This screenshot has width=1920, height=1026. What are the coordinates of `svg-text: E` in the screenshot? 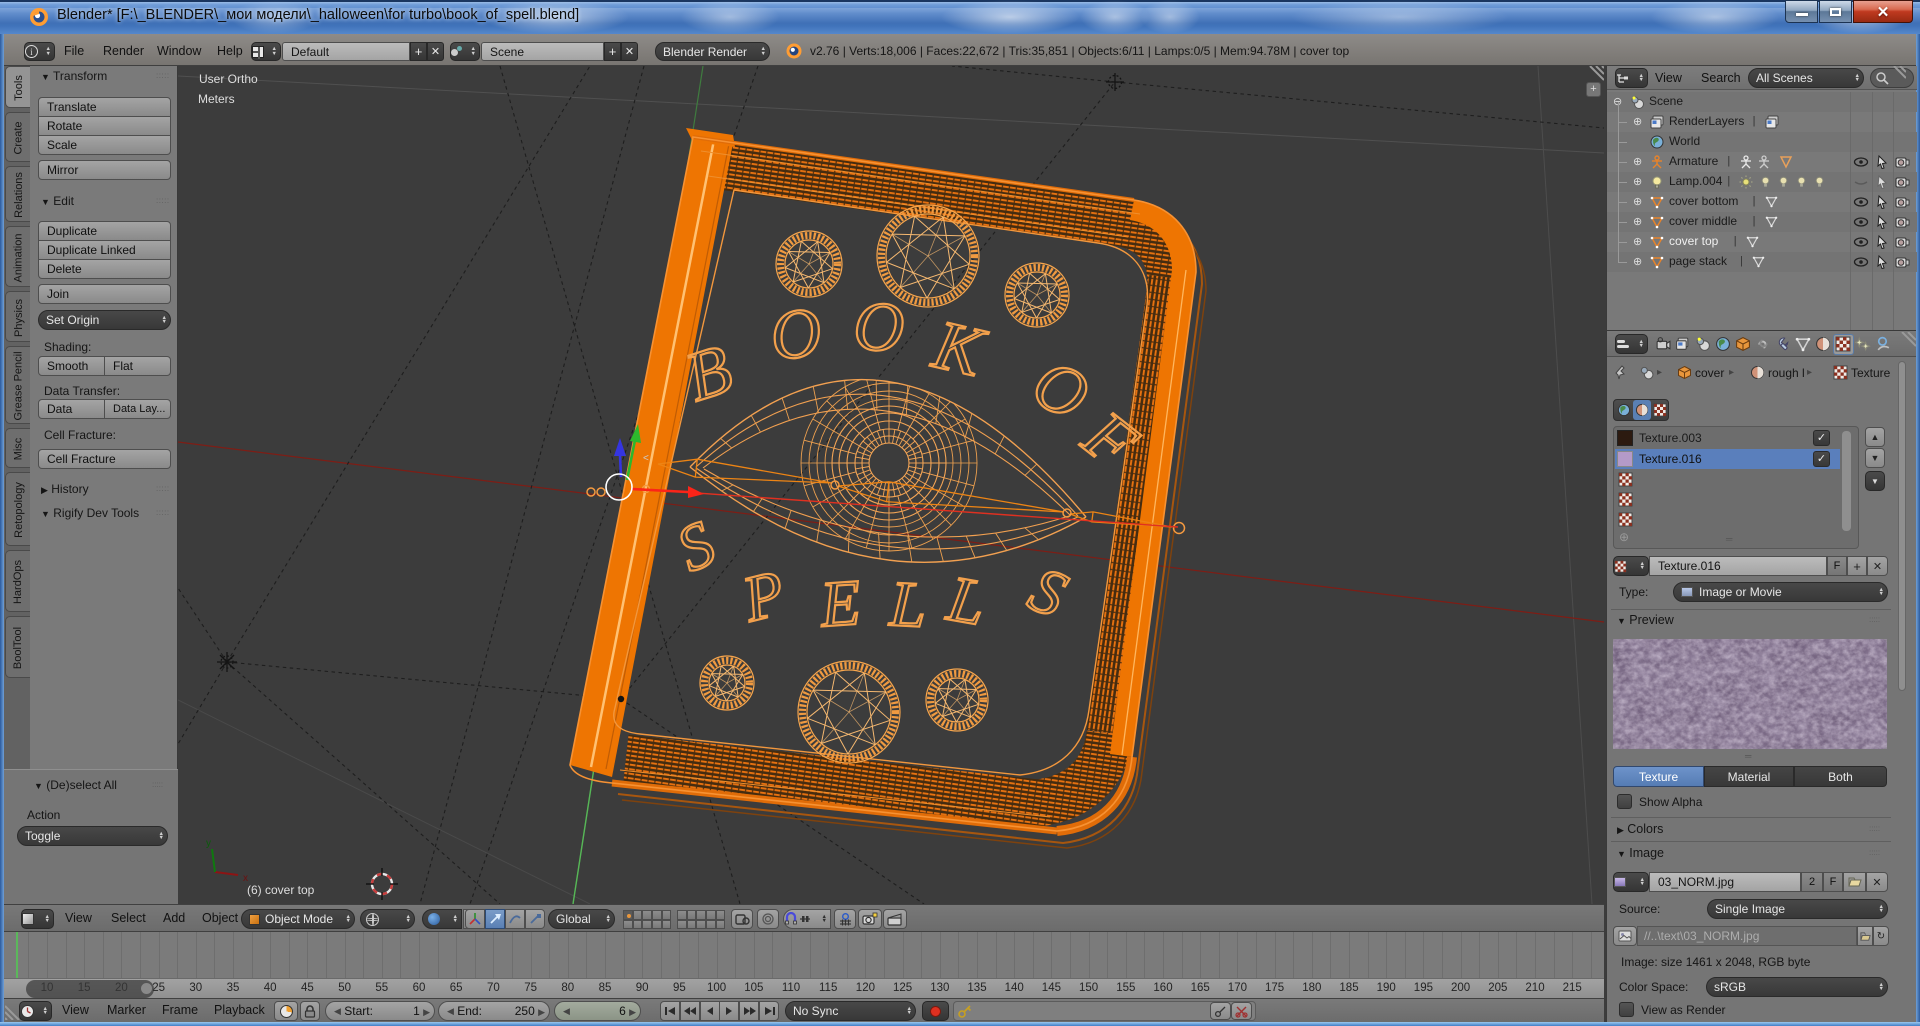 It's located at (840, 604).